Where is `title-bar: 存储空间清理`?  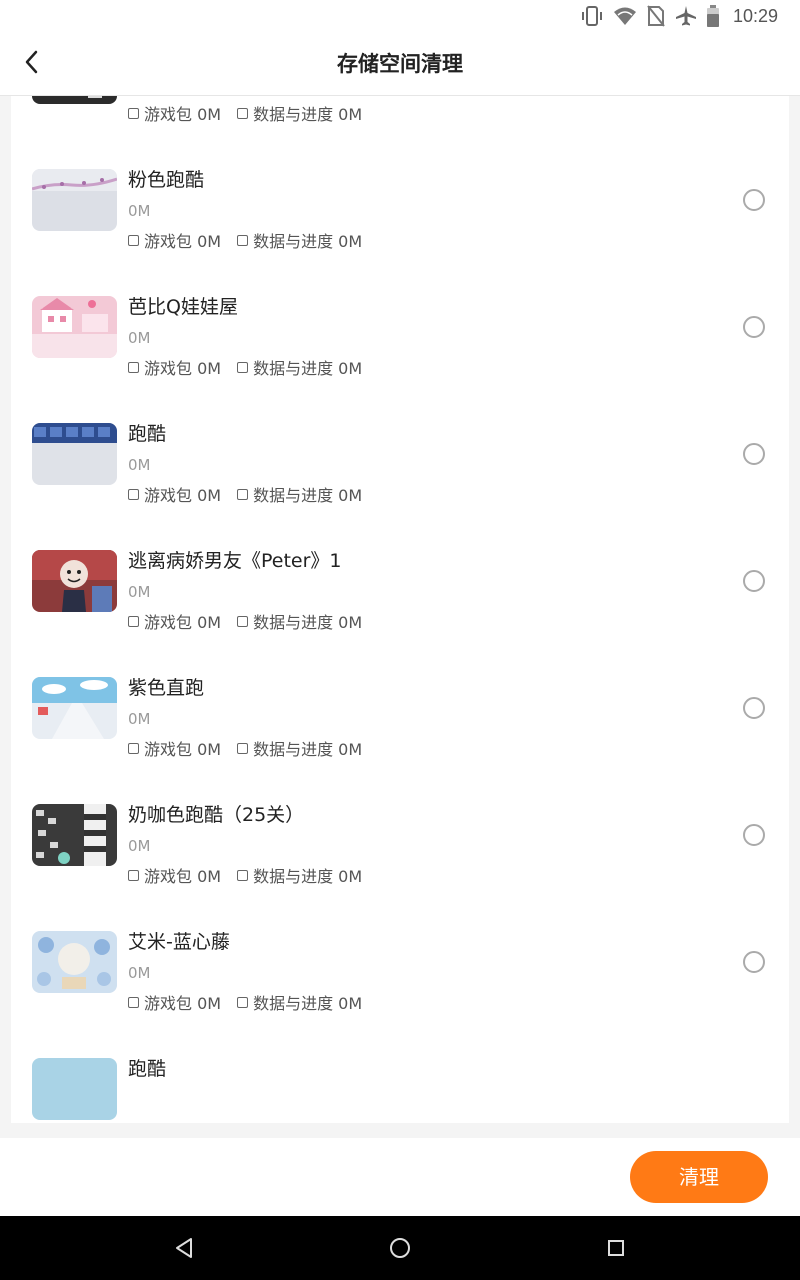 title-bar: 存储空间清理 is located at coordinates (400, 64).